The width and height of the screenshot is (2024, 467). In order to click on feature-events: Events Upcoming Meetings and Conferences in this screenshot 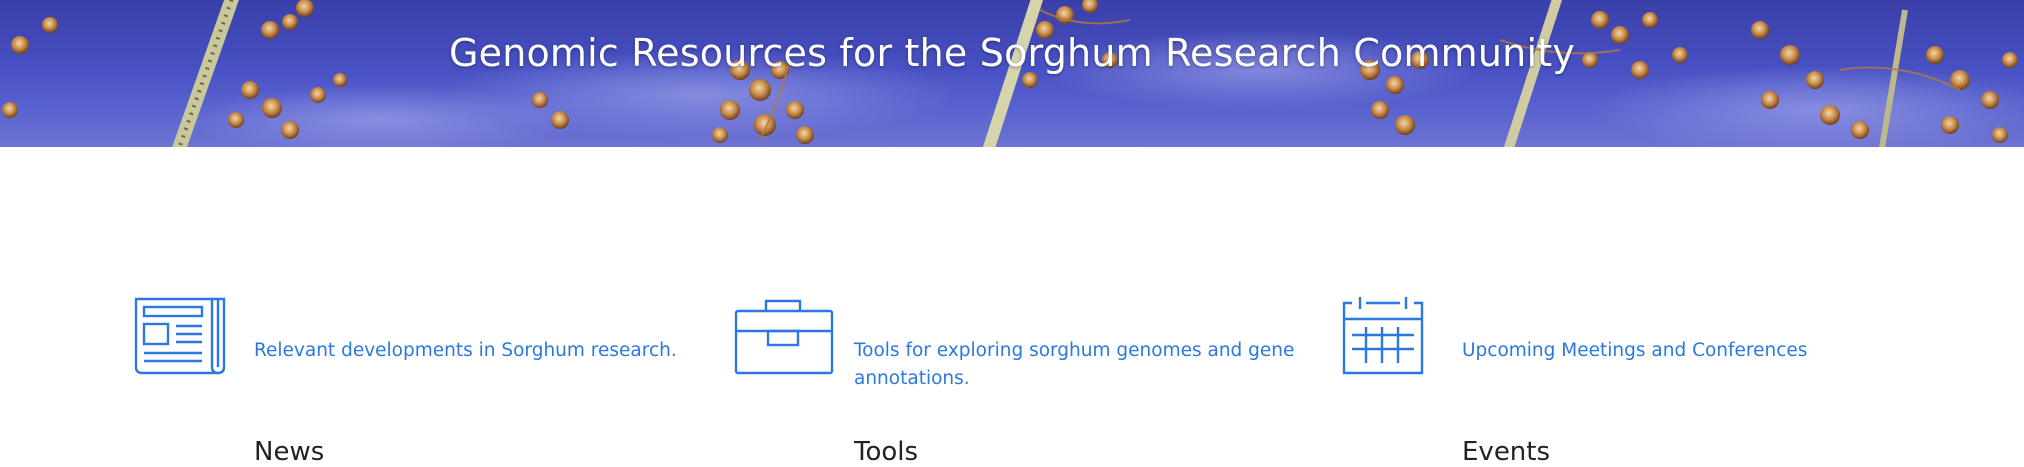, I will do `click(1642, 382)`.